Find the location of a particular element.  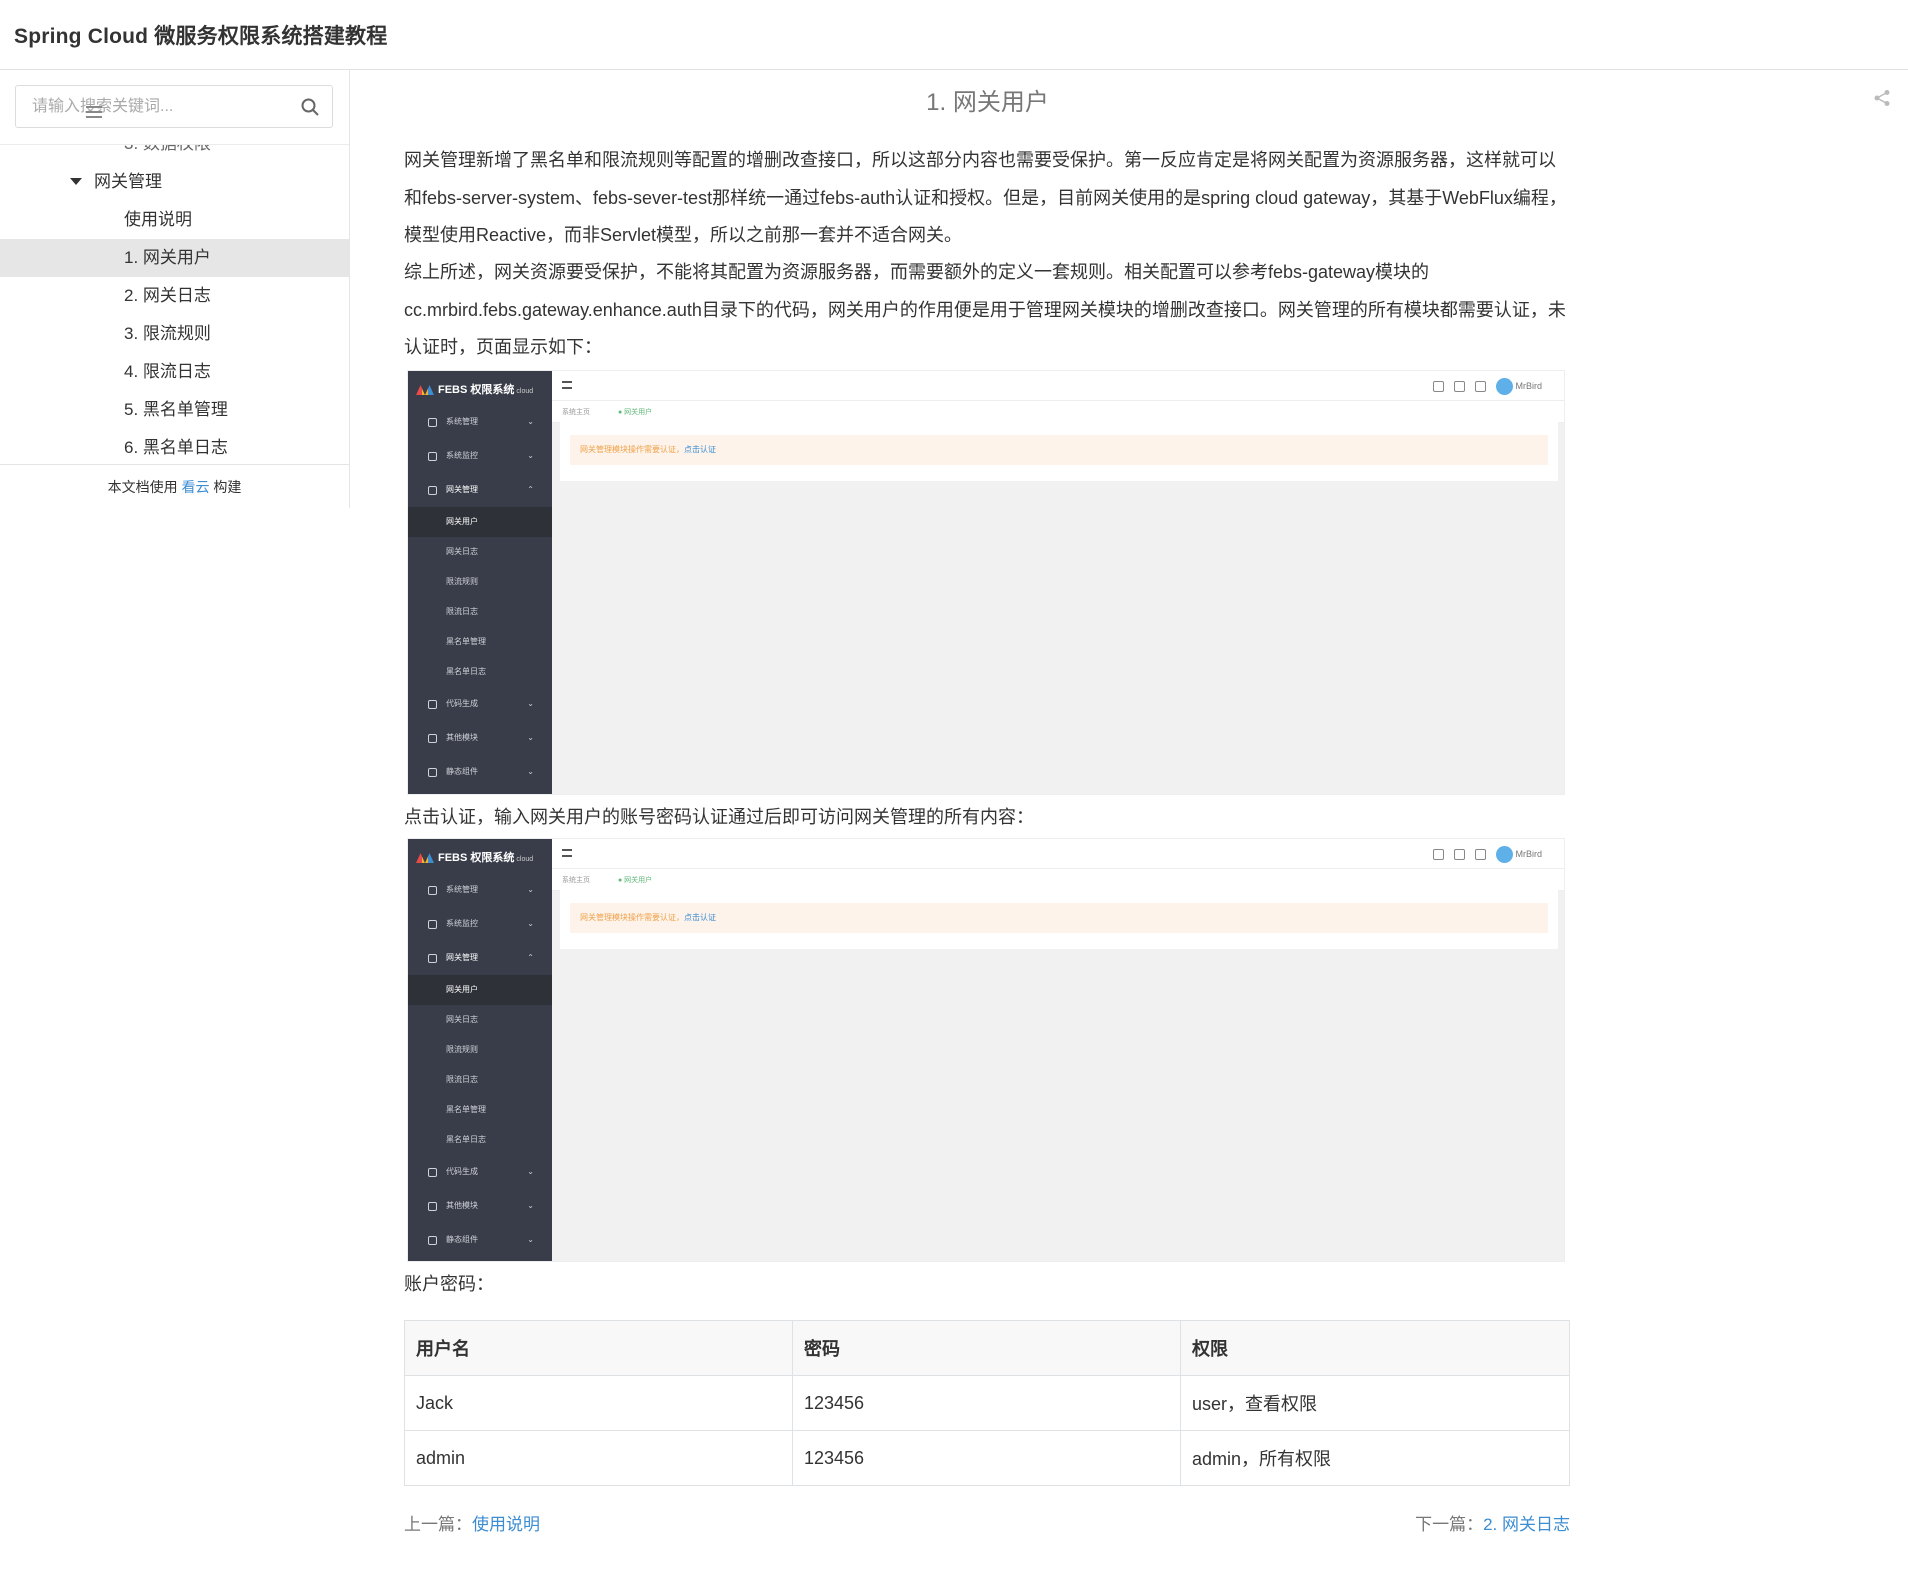

search-box is located at coordinates (174, 106).